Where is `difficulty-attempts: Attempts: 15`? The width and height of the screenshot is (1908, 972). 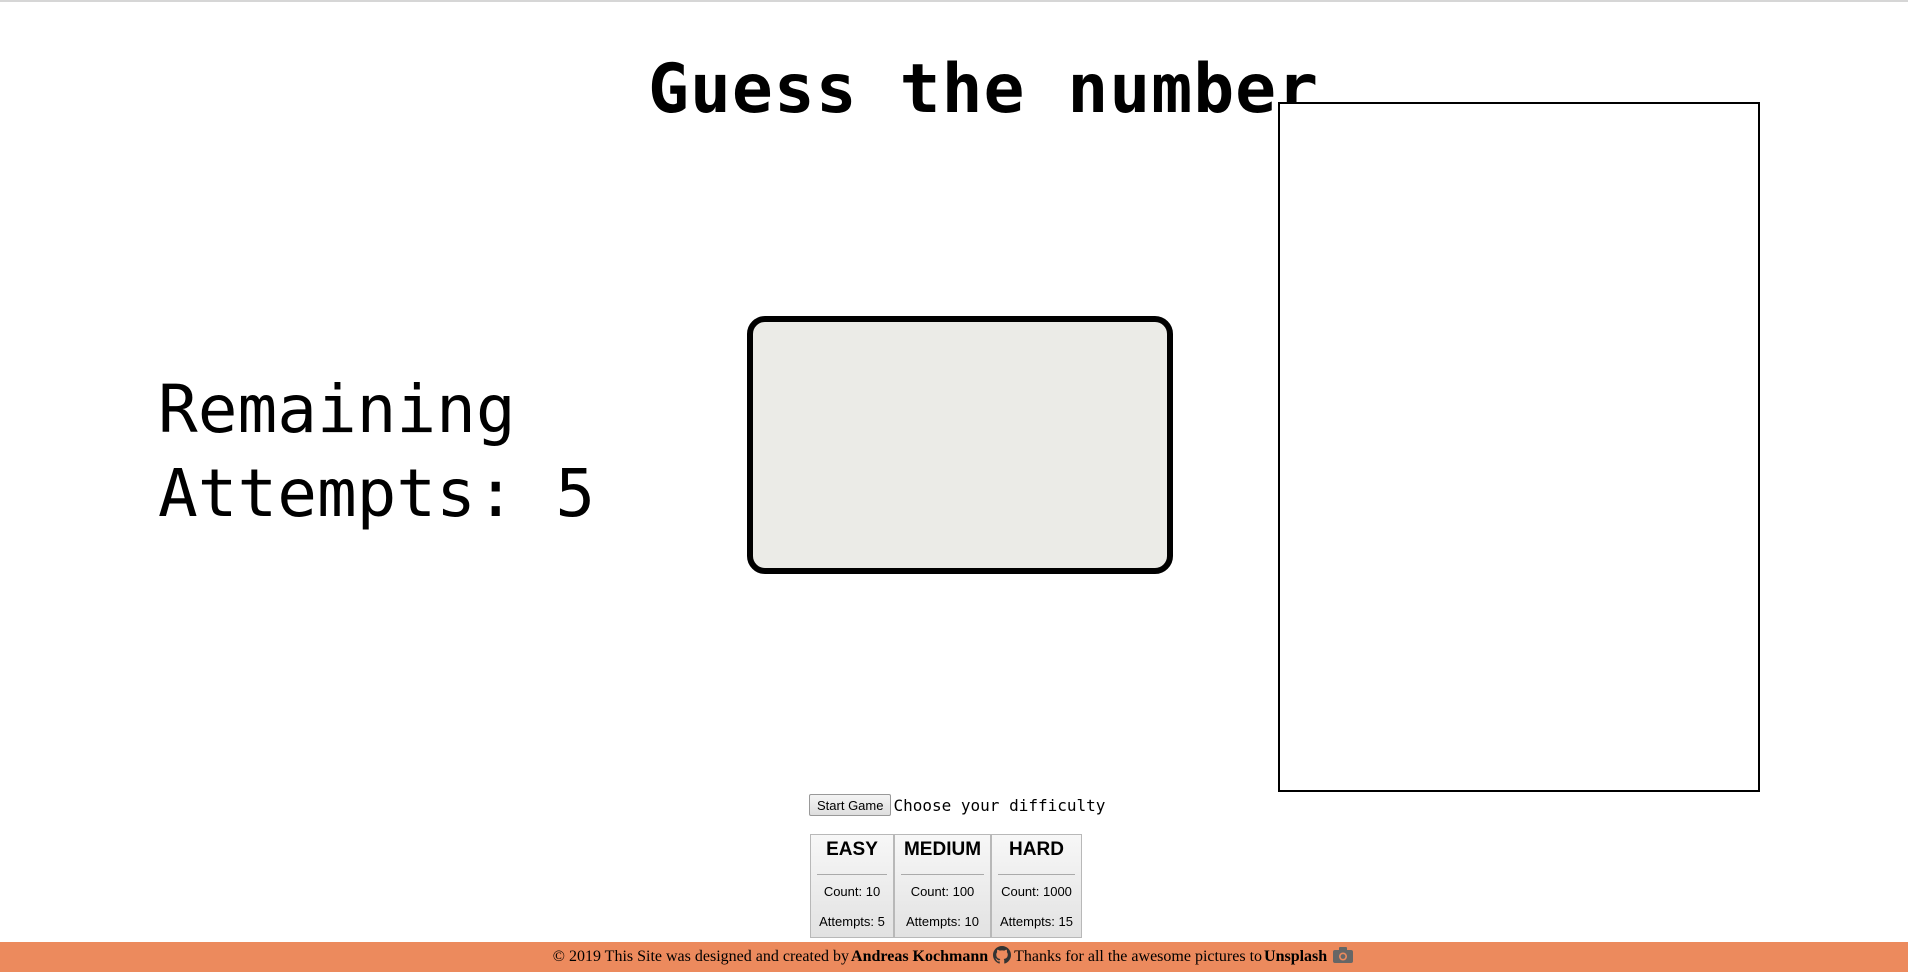 difficulty-attempts: Attempts: 15 is located at coordinates (1036, 921).